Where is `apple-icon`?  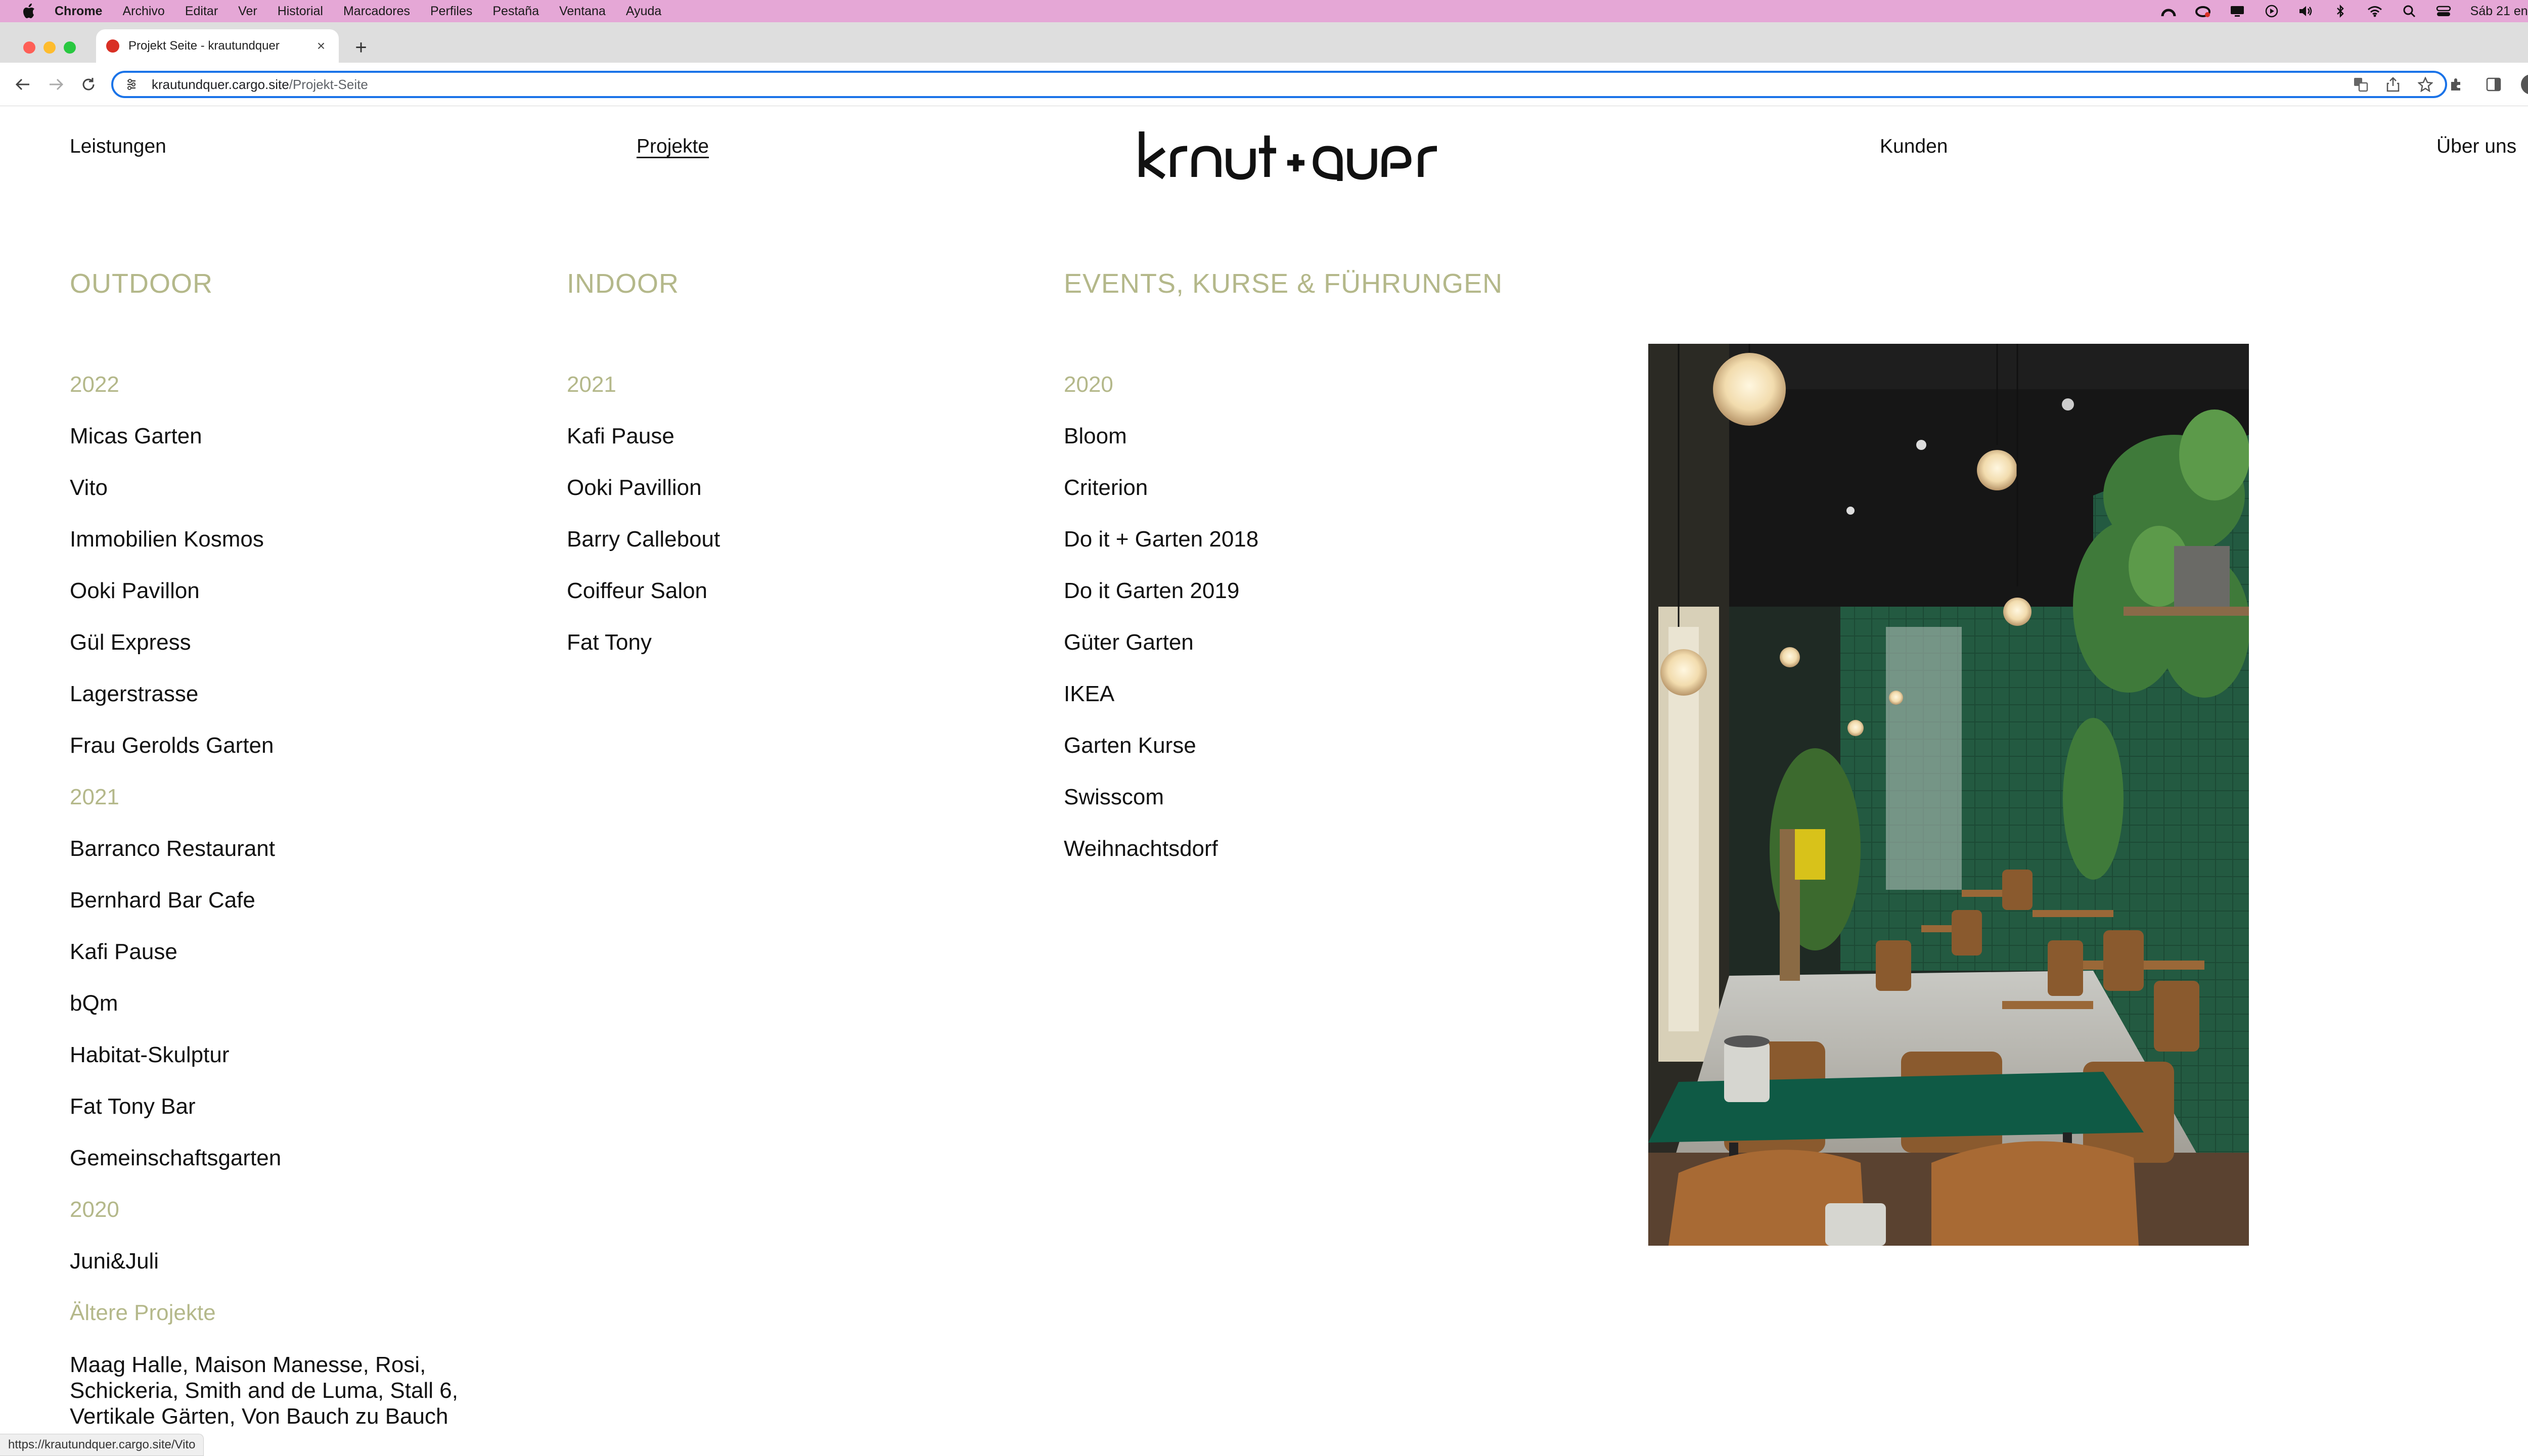 apple-icon is located at coordinates (29, 11).